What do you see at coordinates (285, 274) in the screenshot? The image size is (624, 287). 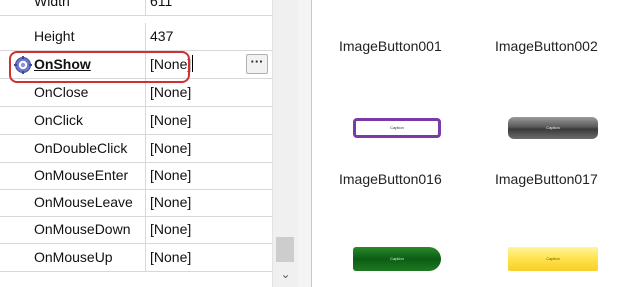 I see `scroll-down-icon: ⌄` at bounding box center [285, 274].